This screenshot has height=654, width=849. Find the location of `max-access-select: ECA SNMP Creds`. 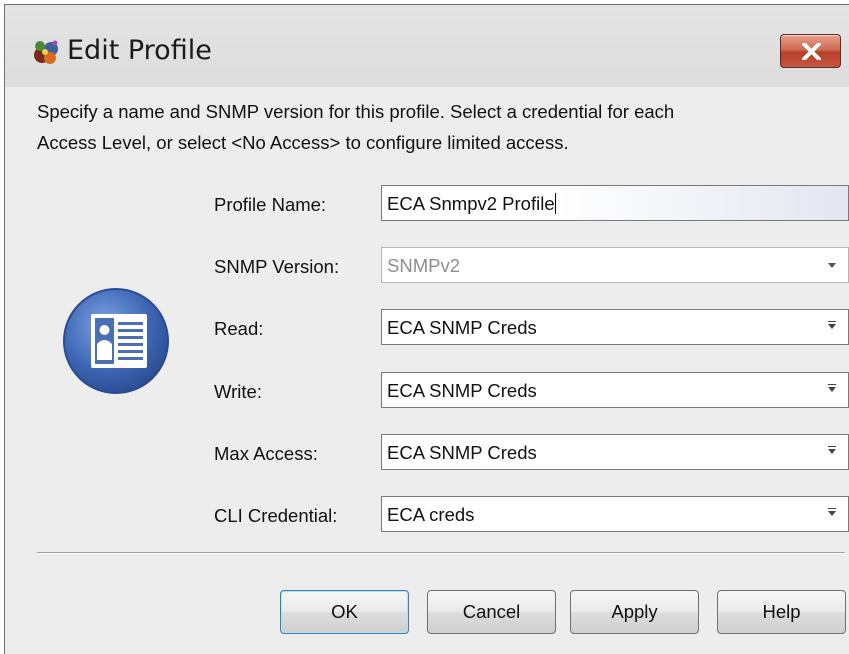

max-access-select: ECA SNMP Creds is located at coordinates (615, 452).